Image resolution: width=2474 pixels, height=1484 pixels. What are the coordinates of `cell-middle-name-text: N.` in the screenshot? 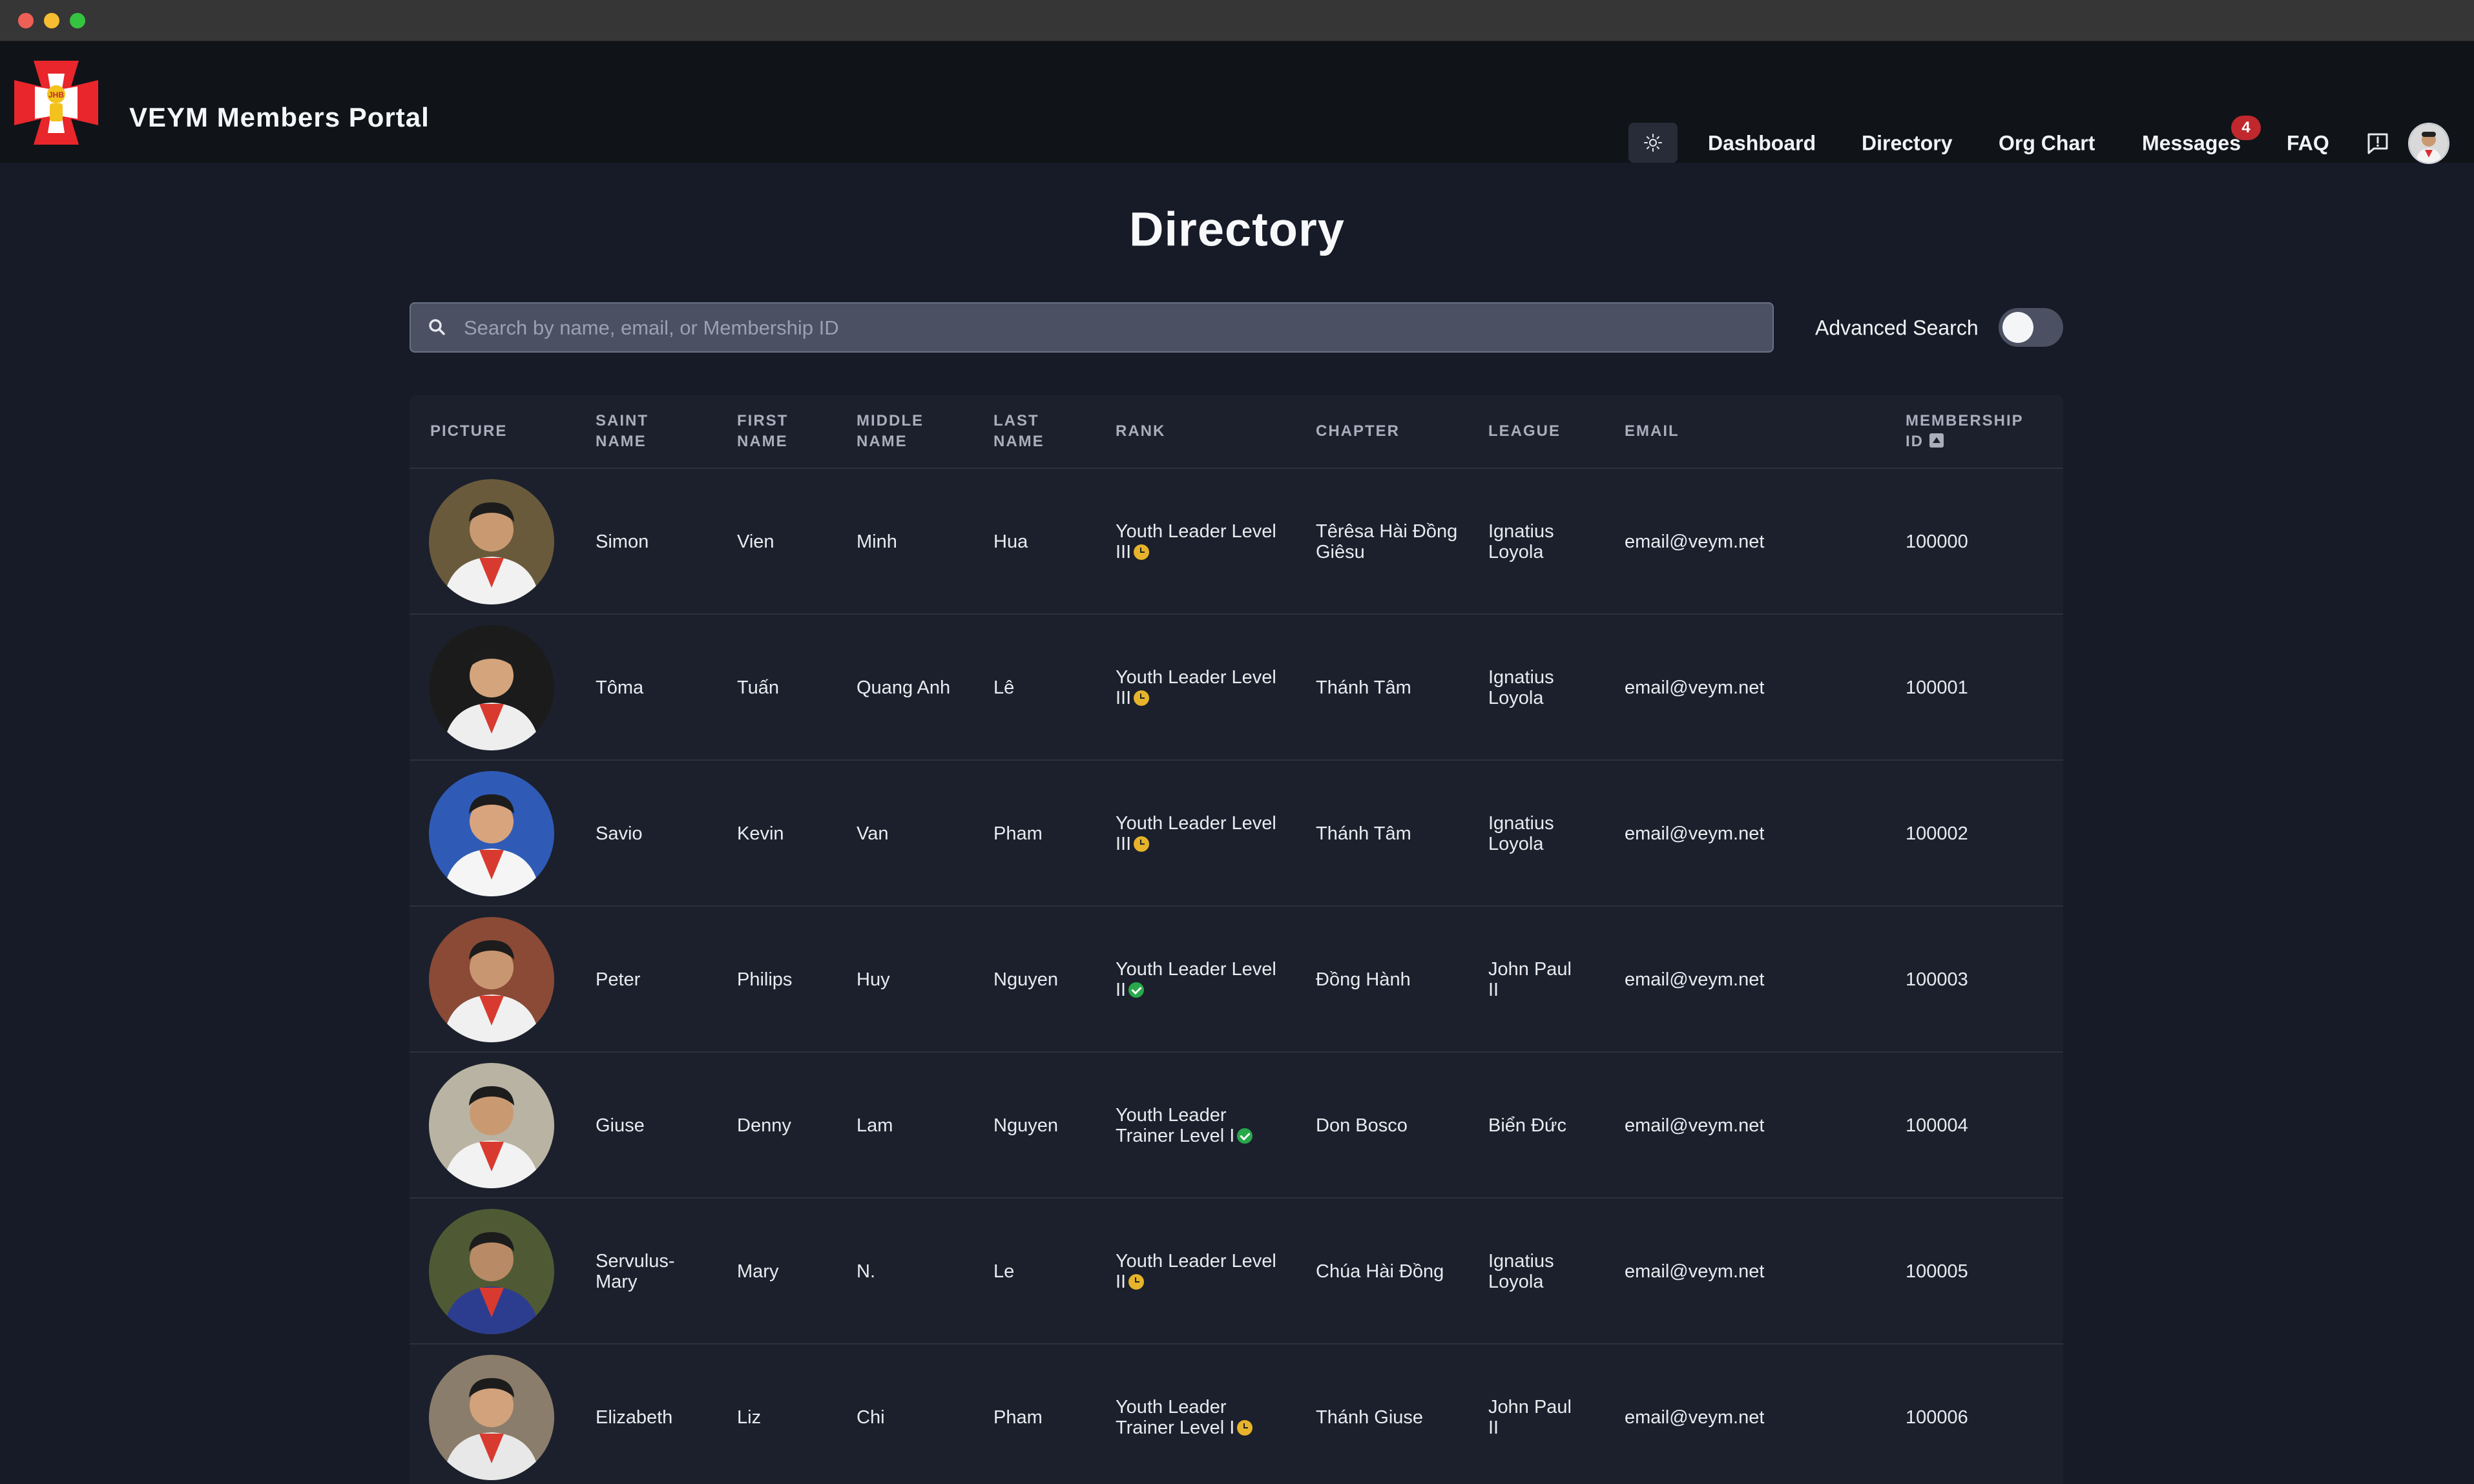 It's located at (866, 1271).